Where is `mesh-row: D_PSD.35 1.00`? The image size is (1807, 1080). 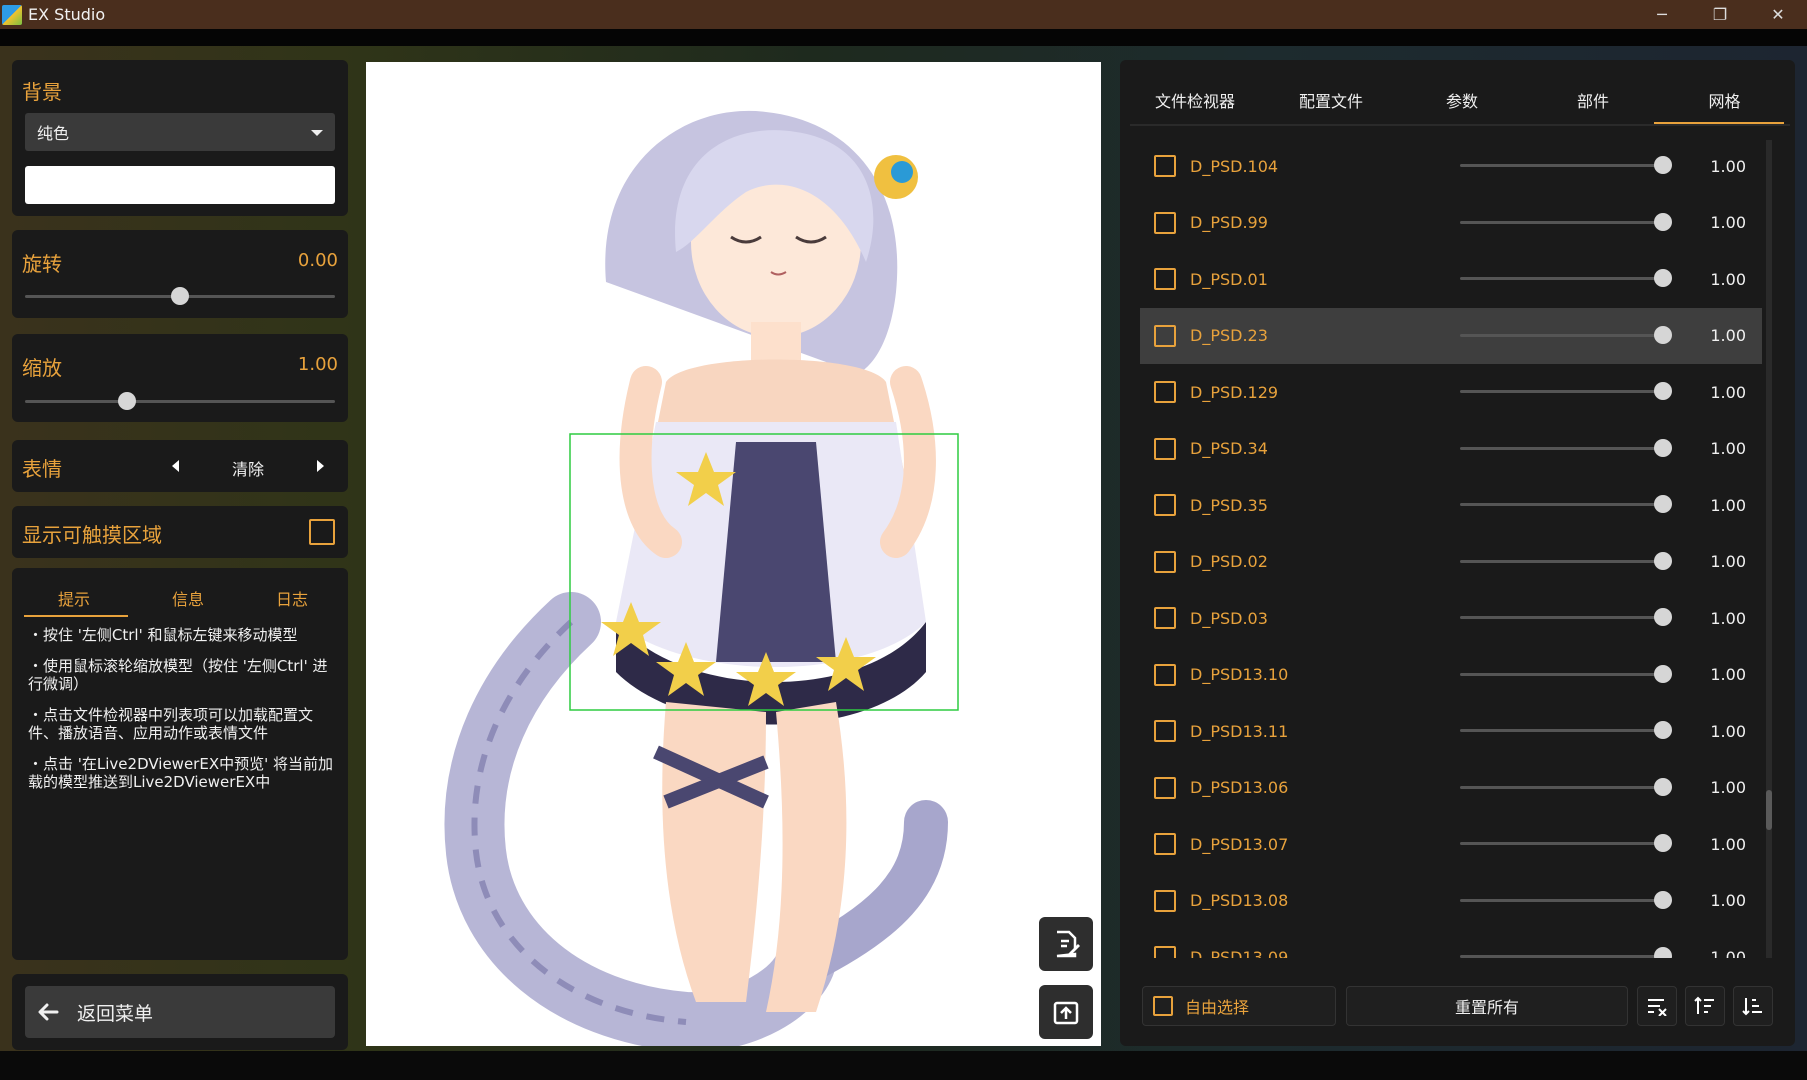 mesh-row: D_PSD.35 1.00 is located at coordinates (1451, 505).